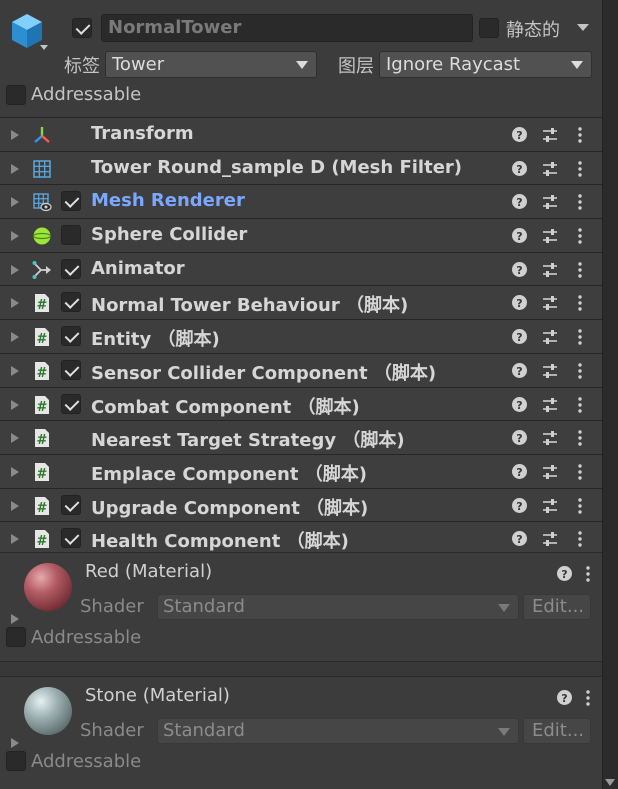 This screenshot has height=789, width=618. I want to click on component-row: # Normal Tower Behaviour （脚本)?, so click(301, 302).